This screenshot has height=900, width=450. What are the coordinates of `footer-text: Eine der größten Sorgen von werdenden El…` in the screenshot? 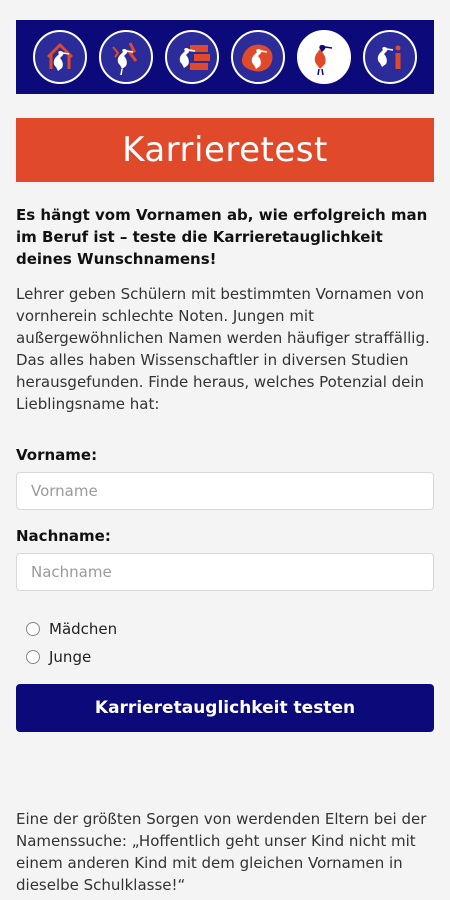 It's located at (221, 852).